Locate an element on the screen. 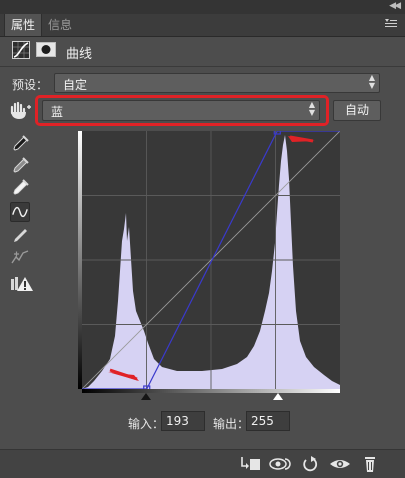 The width and height of the screenshot is (405, 478). bottom-toolbar is located at coordinates (202, 463).